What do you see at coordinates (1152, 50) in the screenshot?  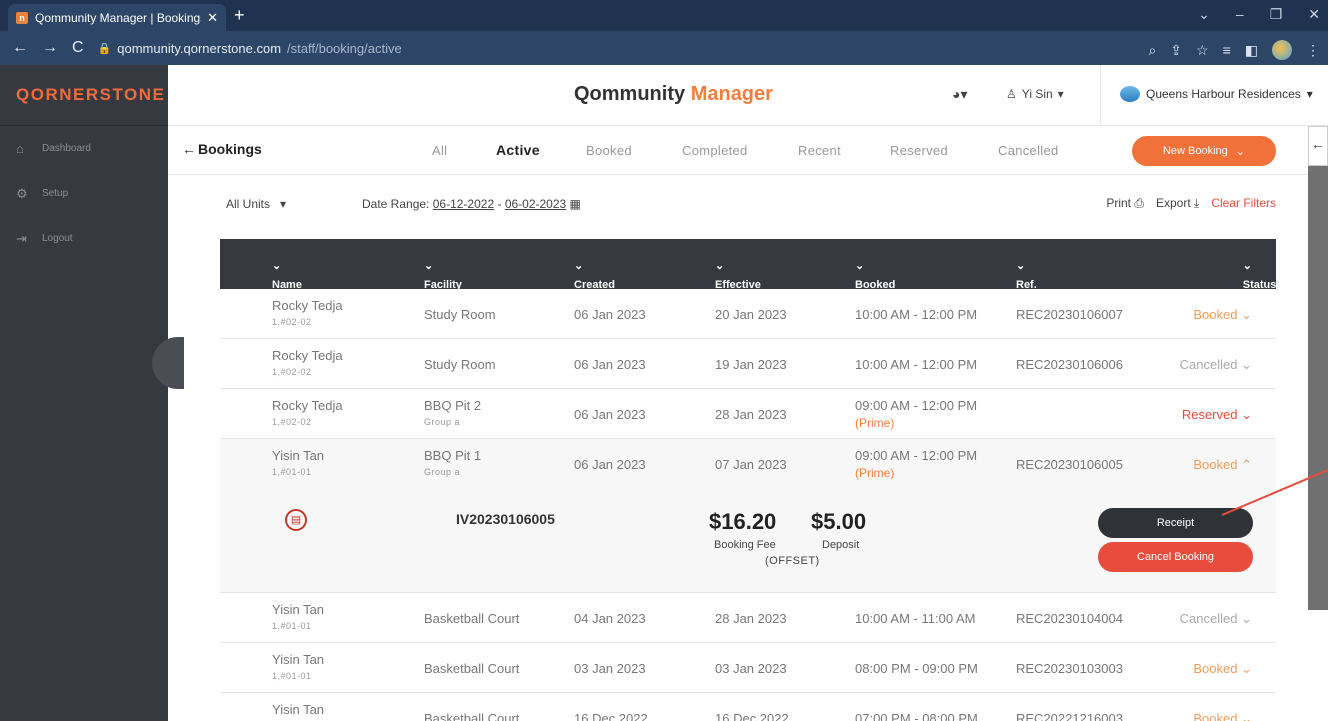 I see `zoom-icon: ⌕` at bounding box center [1152, 50].